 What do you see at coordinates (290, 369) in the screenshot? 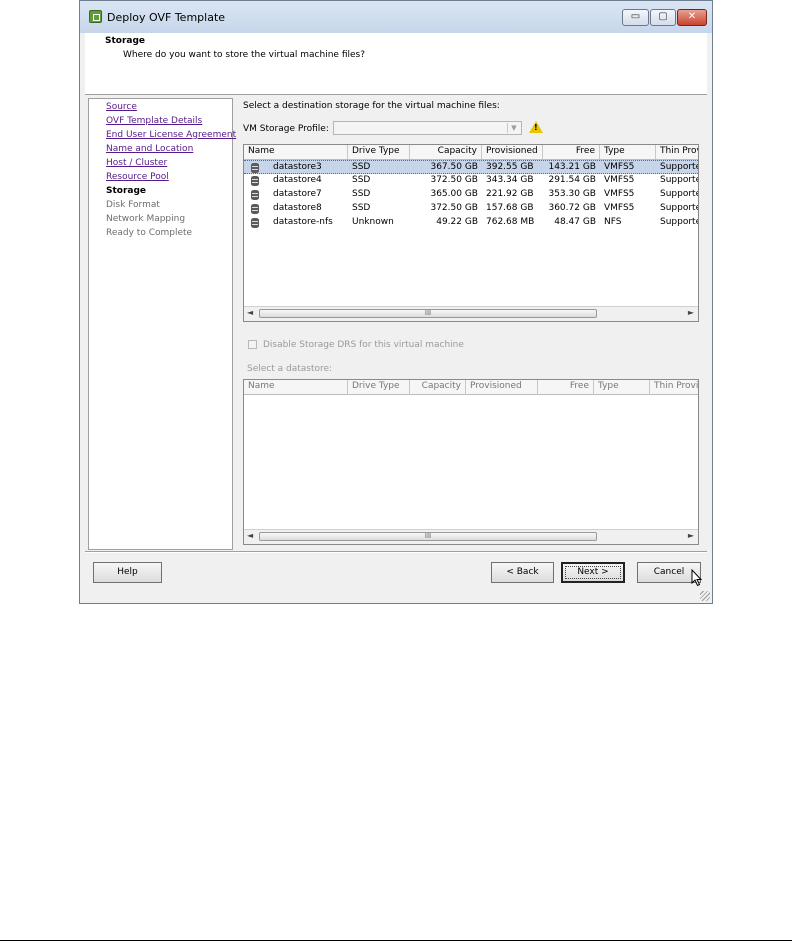
I see `select-datastore-label: Select a datastore:` at bounding box center [290, 369].